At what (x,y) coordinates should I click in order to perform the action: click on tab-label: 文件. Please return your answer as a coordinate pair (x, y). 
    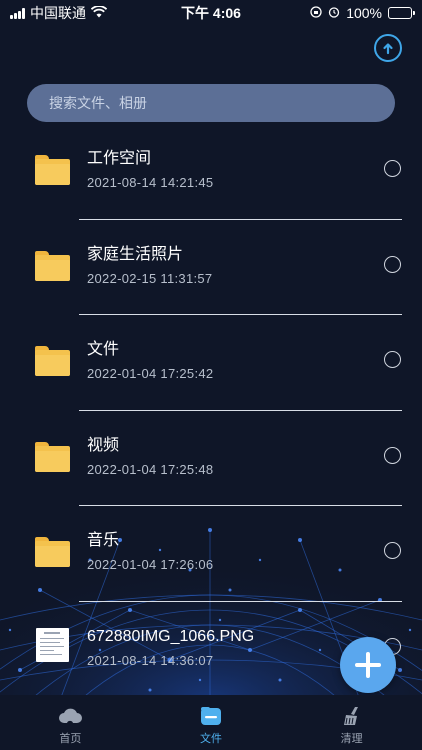
    Looking at the image, I should click on (211, 739).